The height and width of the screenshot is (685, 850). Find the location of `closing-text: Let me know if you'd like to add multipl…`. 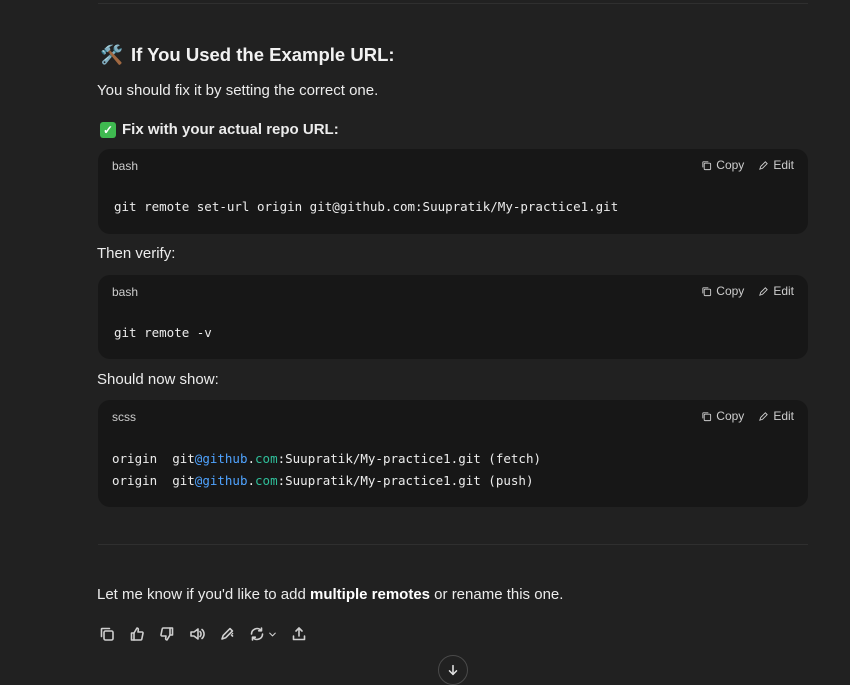

closing-text: Let me know if you'd like to add multipl… is located at coordinates (330, 594).